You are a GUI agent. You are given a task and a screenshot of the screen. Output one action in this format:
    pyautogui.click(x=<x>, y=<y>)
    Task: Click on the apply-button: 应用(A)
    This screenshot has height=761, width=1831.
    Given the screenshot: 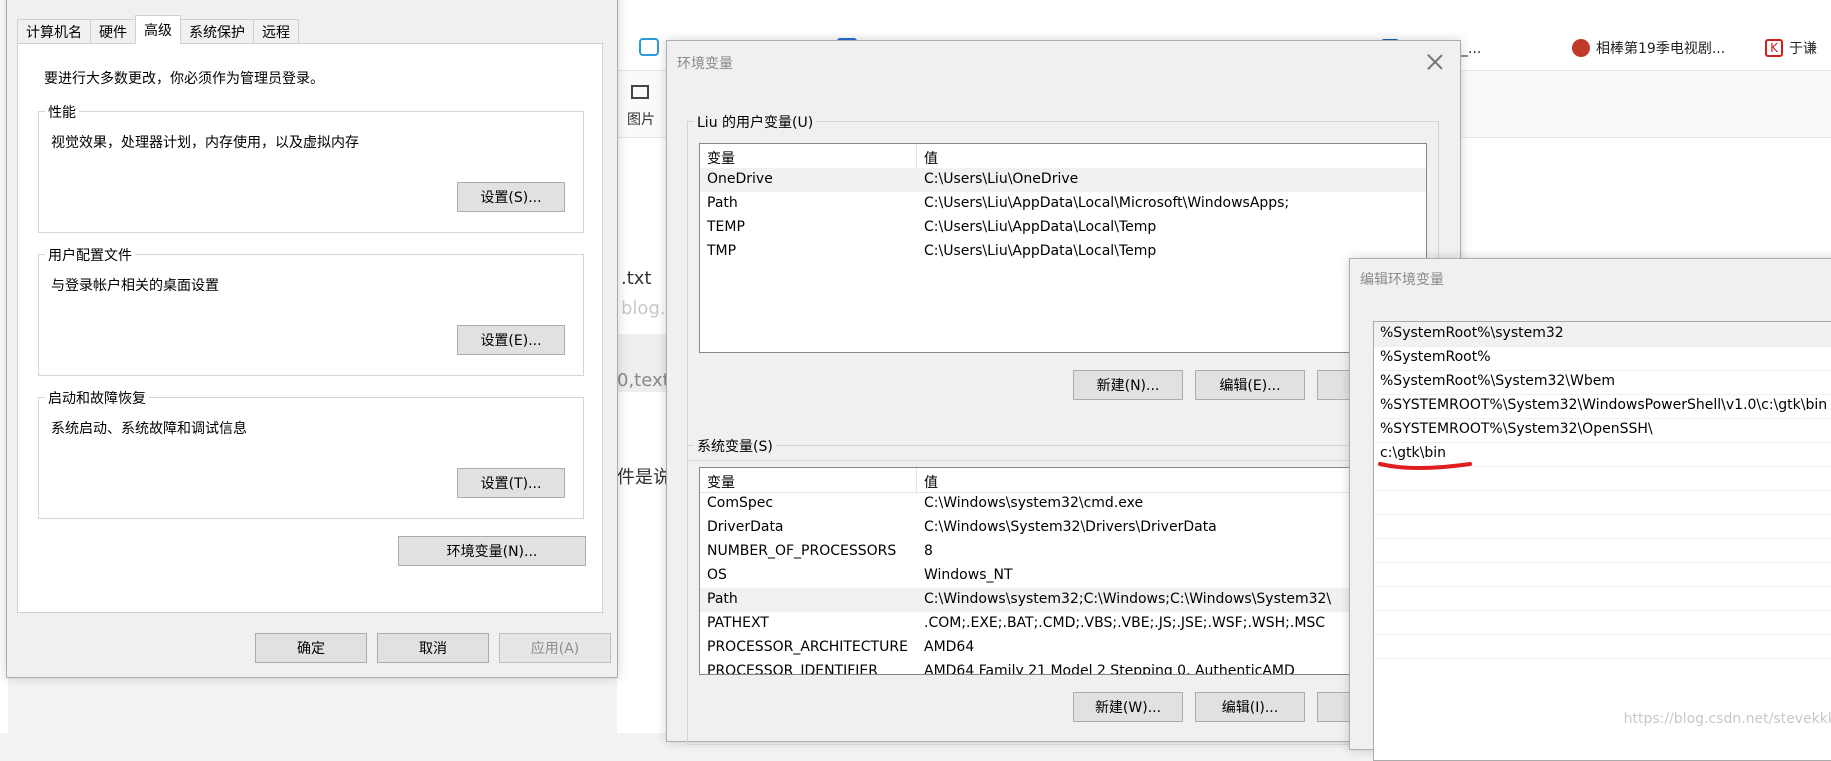 What is the action you would take?
    pyautogui.click(x=555, y=648)
    